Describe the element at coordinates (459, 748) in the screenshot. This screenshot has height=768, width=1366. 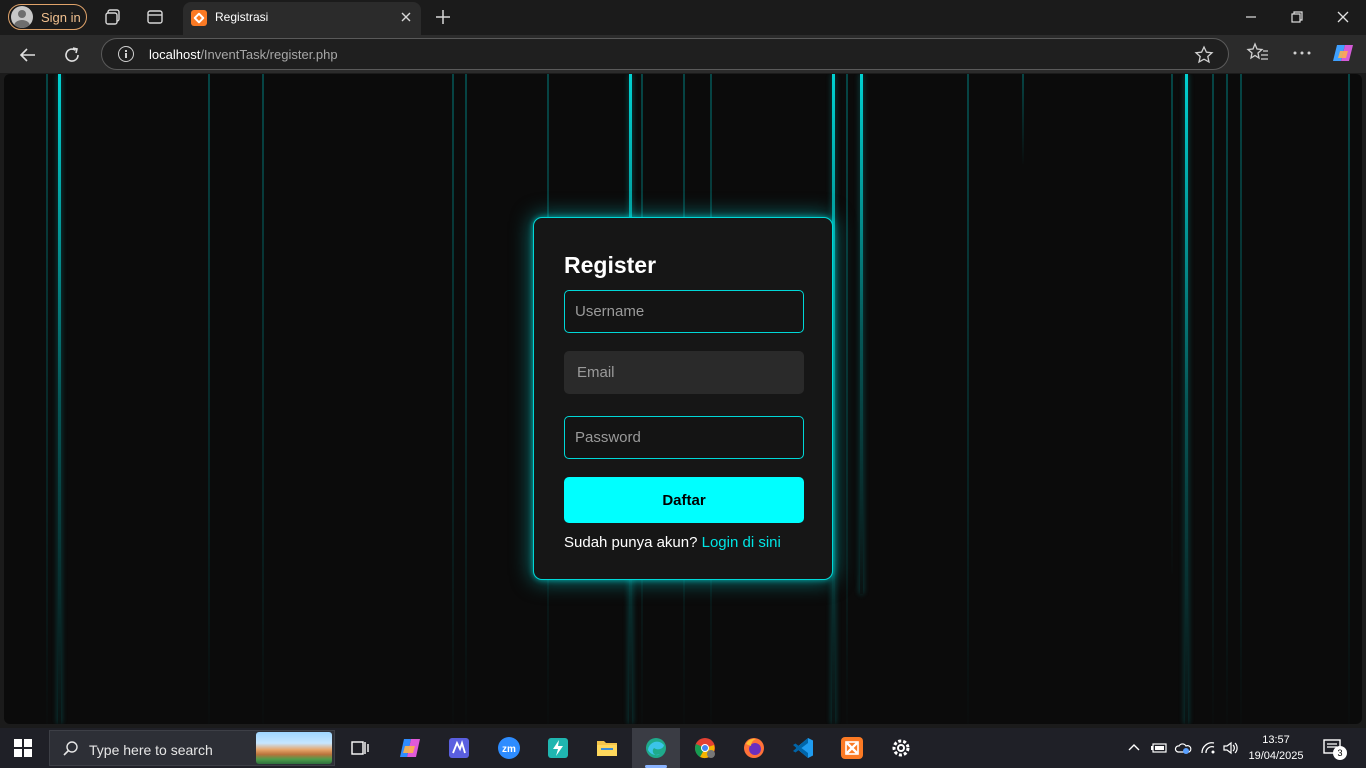
I see `linear-icon` at that location.